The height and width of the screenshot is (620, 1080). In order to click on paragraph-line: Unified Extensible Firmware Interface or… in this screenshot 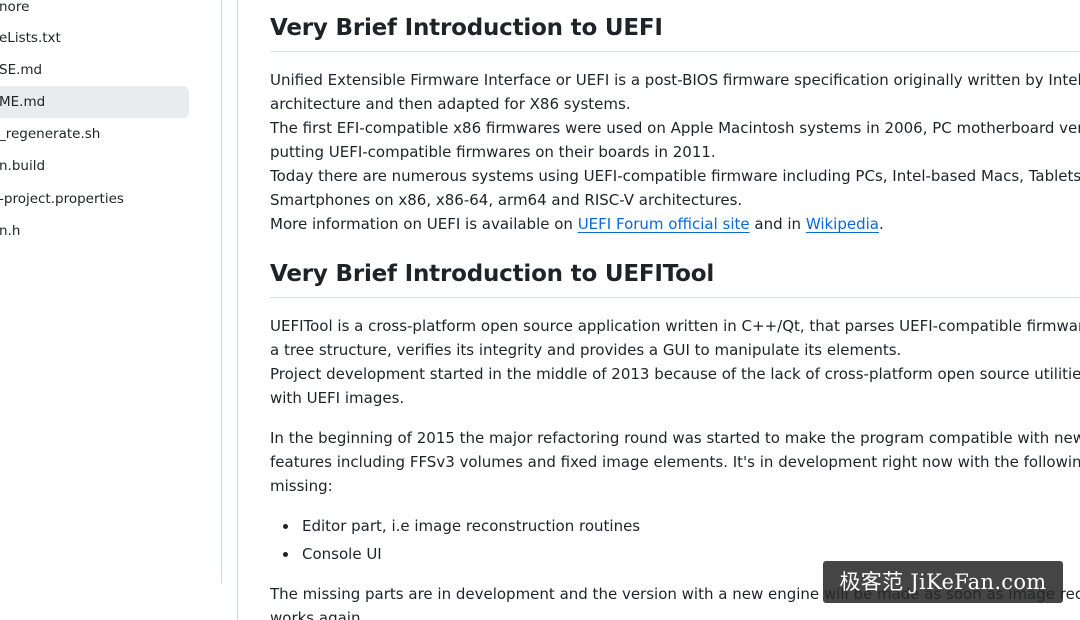, I will do `click(675, 80)`.